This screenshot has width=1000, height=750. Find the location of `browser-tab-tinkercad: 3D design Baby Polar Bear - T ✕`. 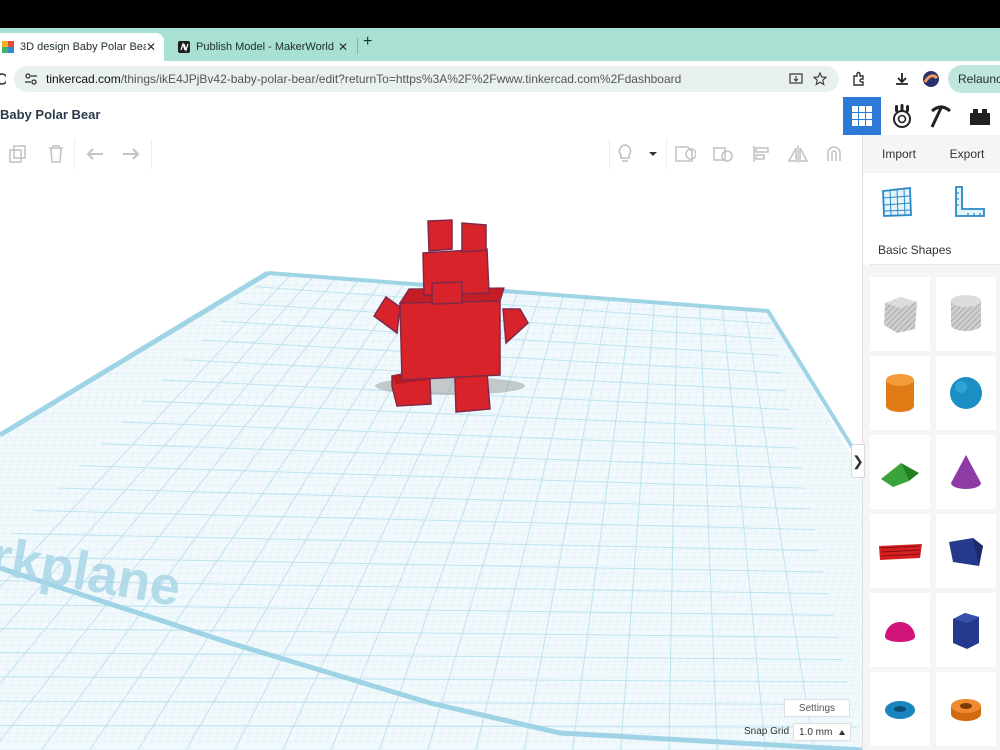

browser-tab-tinkercad: 3D design Baby Polar Bear - T ✕ is located at coordinates (82, 47).